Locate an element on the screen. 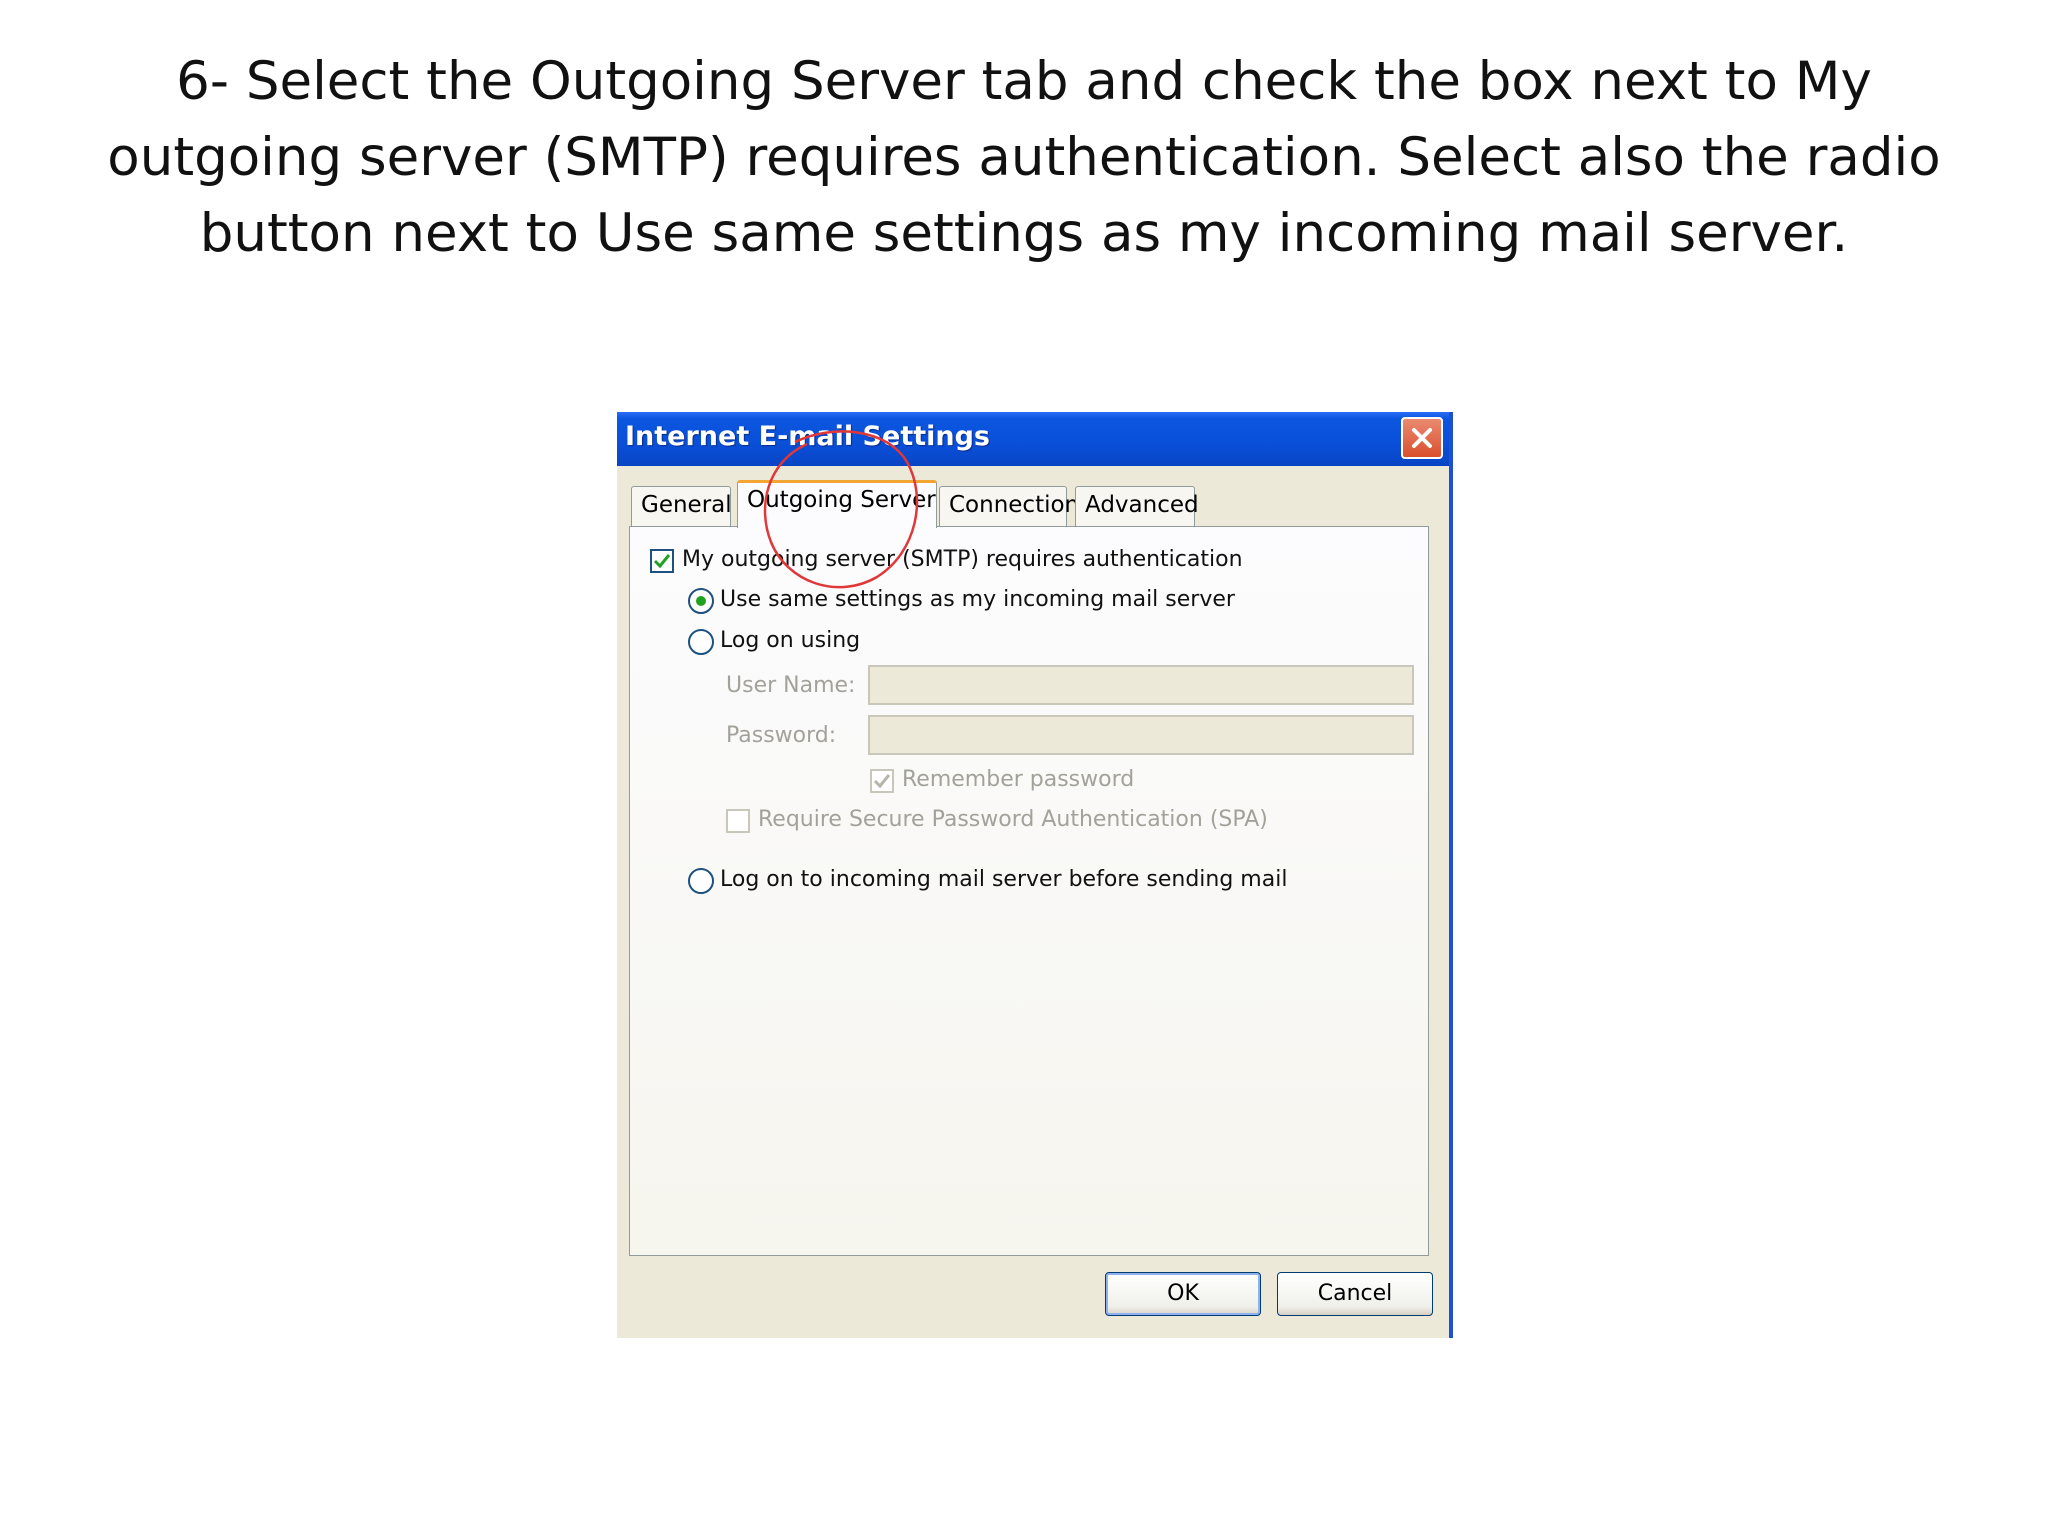 The image size is (2048, 1536). password-label: Password: is located at coordinates (781, 735).